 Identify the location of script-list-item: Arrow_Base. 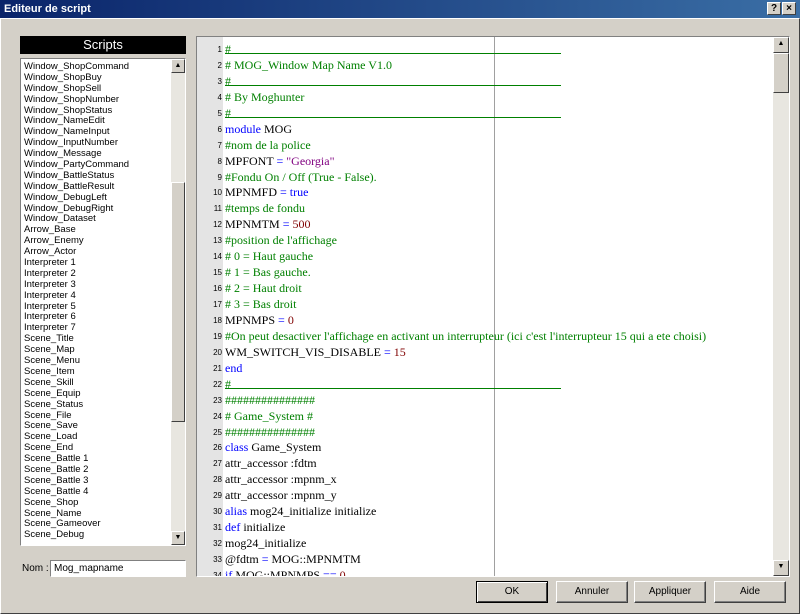
(97, 230).